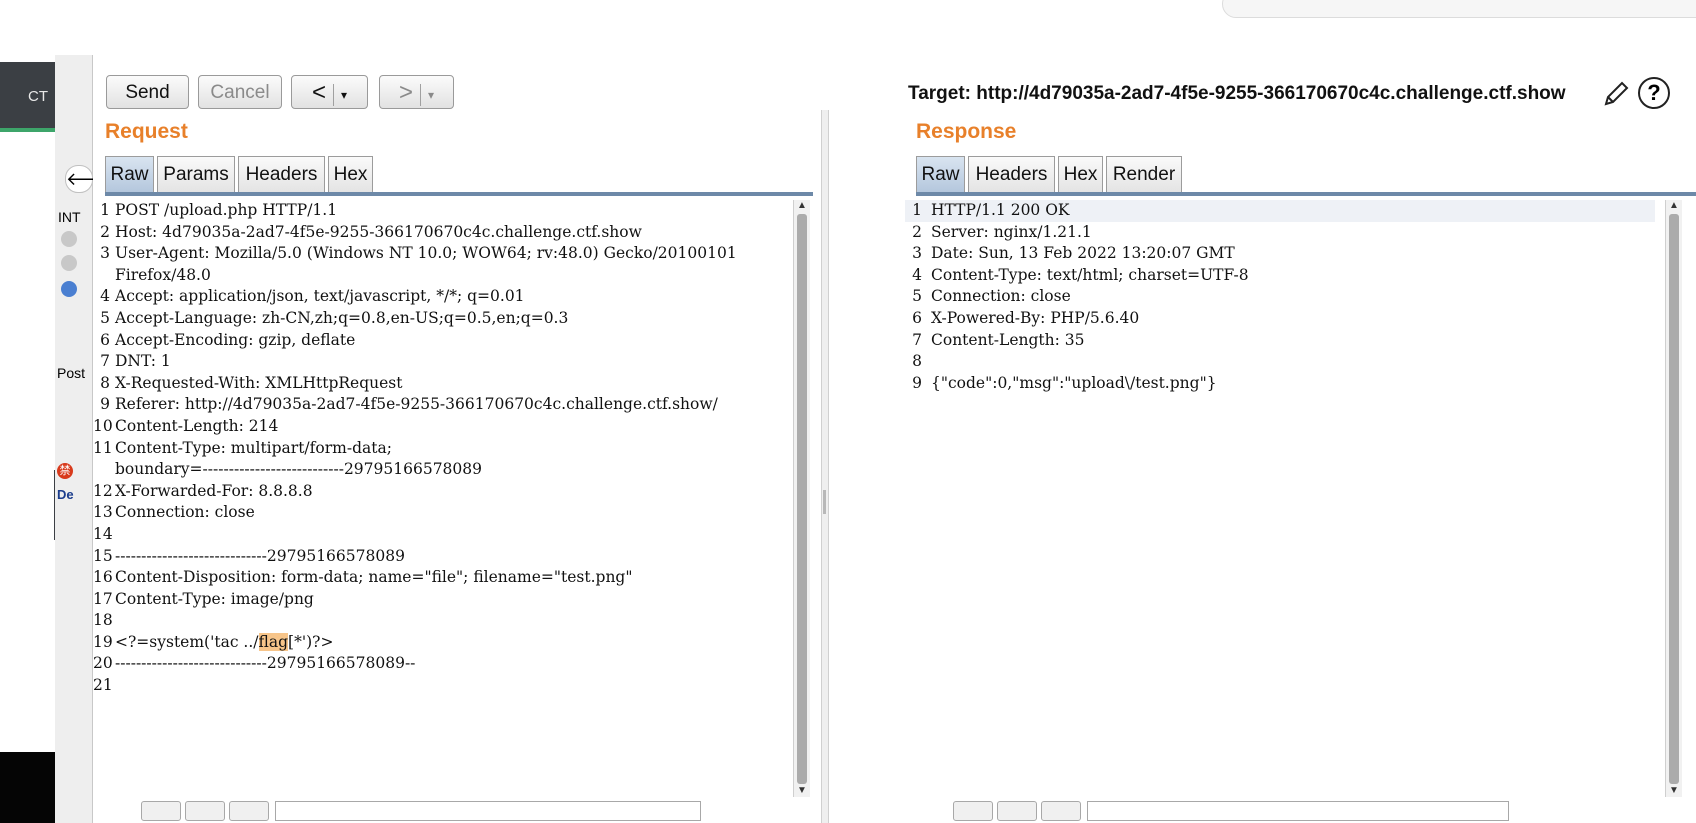  Describe the element at coordinates (1298, 811) in the screenshot. I see `response-search-input` at that location.